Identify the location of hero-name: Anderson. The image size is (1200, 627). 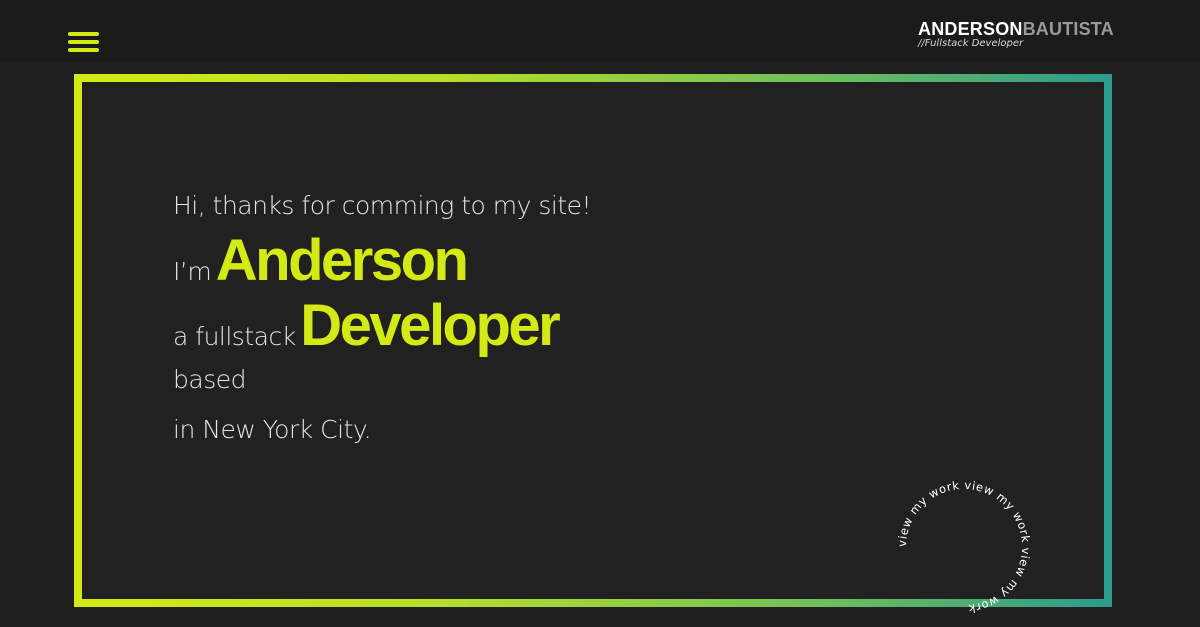
(342, 260).